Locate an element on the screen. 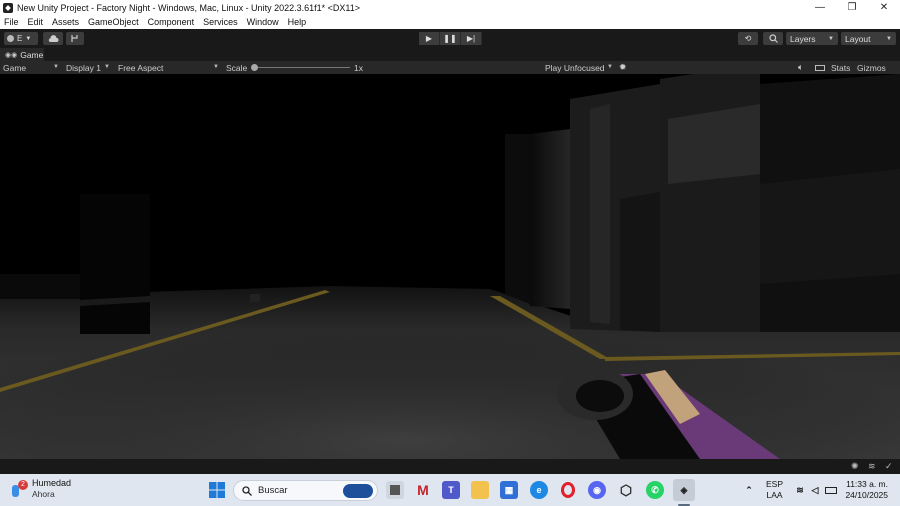 This screenshot has width=900, height=506. discord-app: ◉ is located at coordinates (597, 490).